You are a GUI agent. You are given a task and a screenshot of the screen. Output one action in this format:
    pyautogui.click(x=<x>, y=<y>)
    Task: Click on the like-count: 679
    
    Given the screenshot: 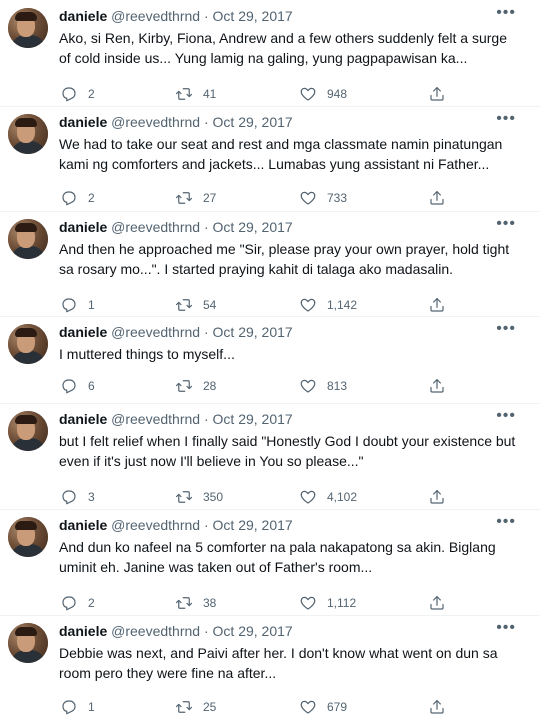 What is the action you would take?
    pyautogui.click(x=337, y=707)
    